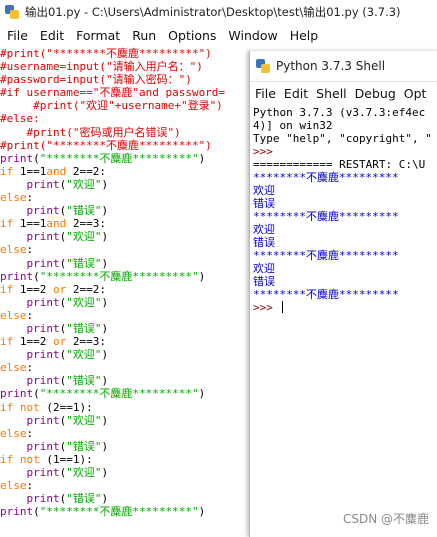 This screenshot has width=437, height=537. What do you see at coordinates (125, 223) in the screenshot?
I see `code-line: if 1==1and 2==3:` at bounding box center [125, 223].